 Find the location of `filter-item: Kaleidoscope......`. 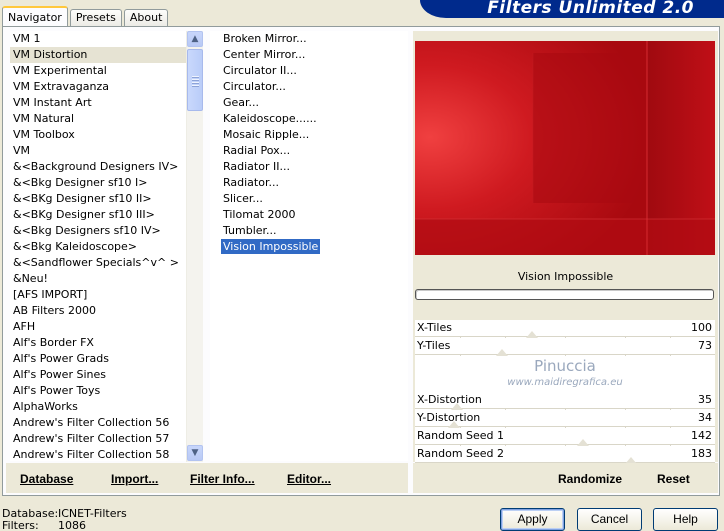

filter-item: Kaleidoscope...... is located at coordinates (309, 119).